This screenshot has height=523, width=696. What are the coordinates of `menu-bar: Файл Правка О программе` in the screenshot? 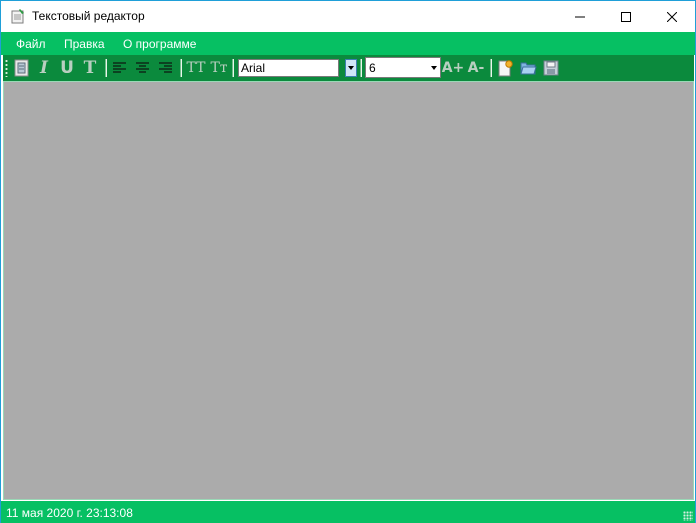 It's located at (348, 43).